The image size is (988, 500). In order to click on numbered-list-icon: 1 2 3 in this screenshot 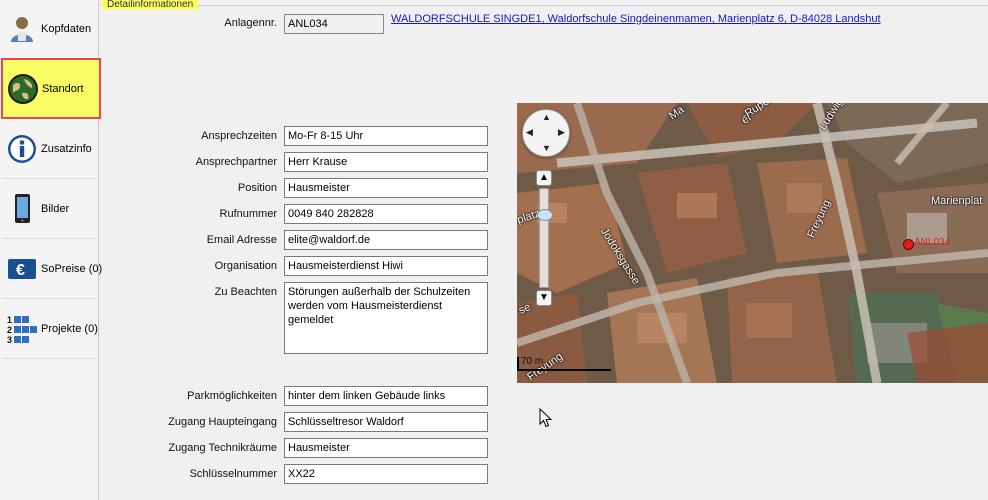, I will do `click(22, 329)`.